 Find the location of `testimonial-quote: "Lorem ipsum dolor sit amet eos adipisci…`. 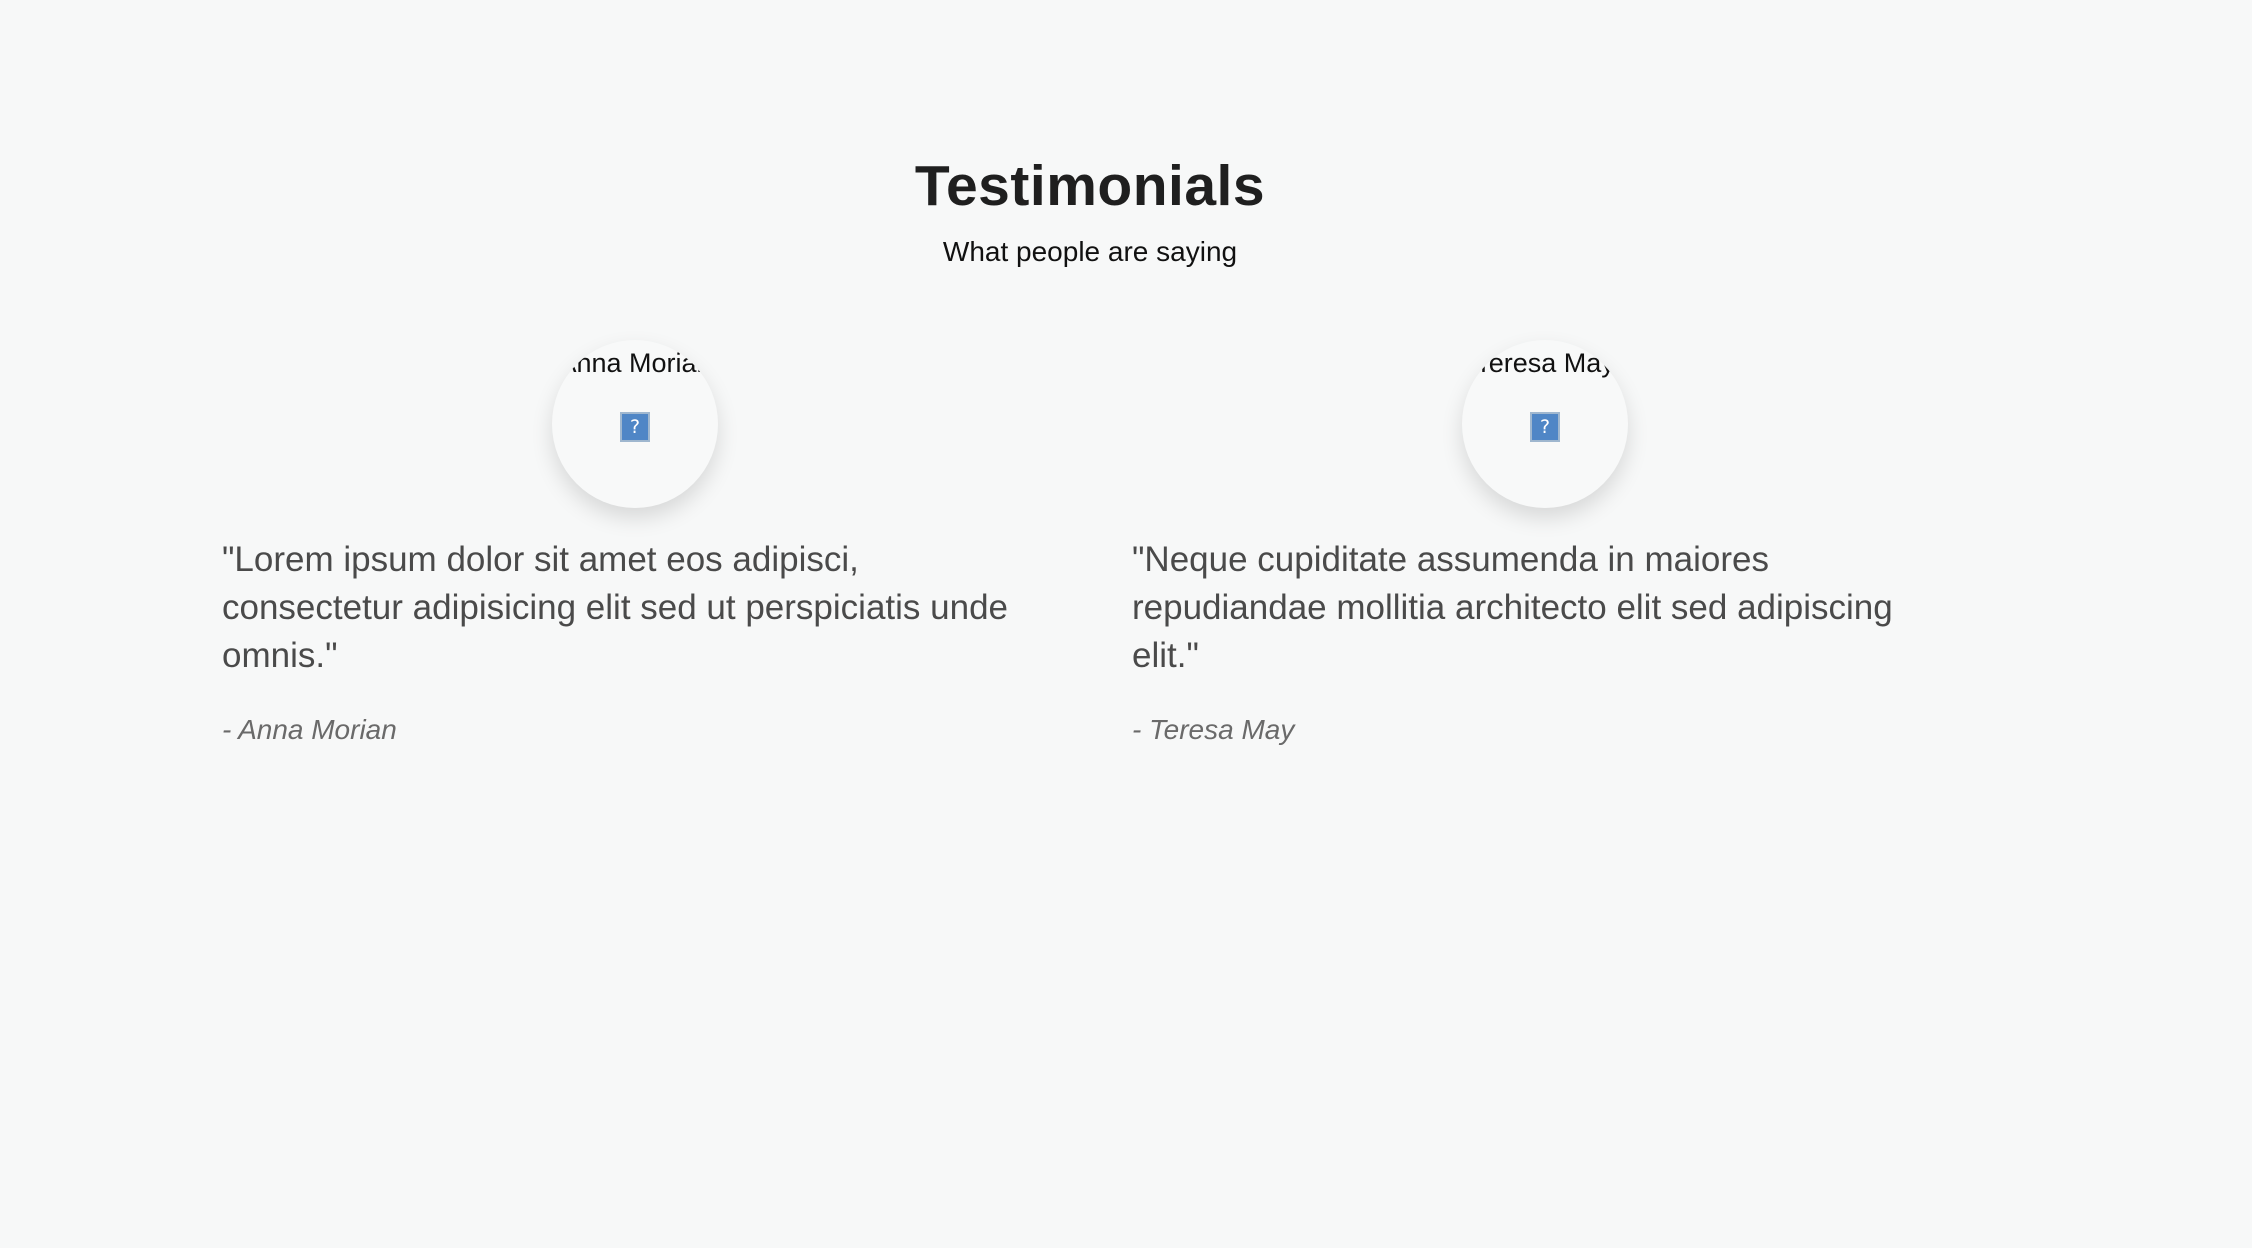

testimonial-quote: "Lorem ipsum dolor sit amet eos adipisci… is located at coordinates (615, 607).